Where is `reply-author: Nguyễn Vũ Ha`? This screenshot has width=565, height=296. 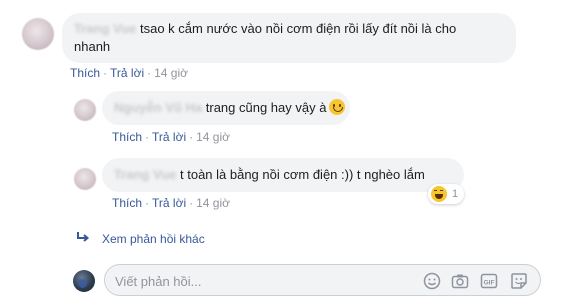
reply-author: Nguyễn Vũ Ha is located at coordinates (158, 107).